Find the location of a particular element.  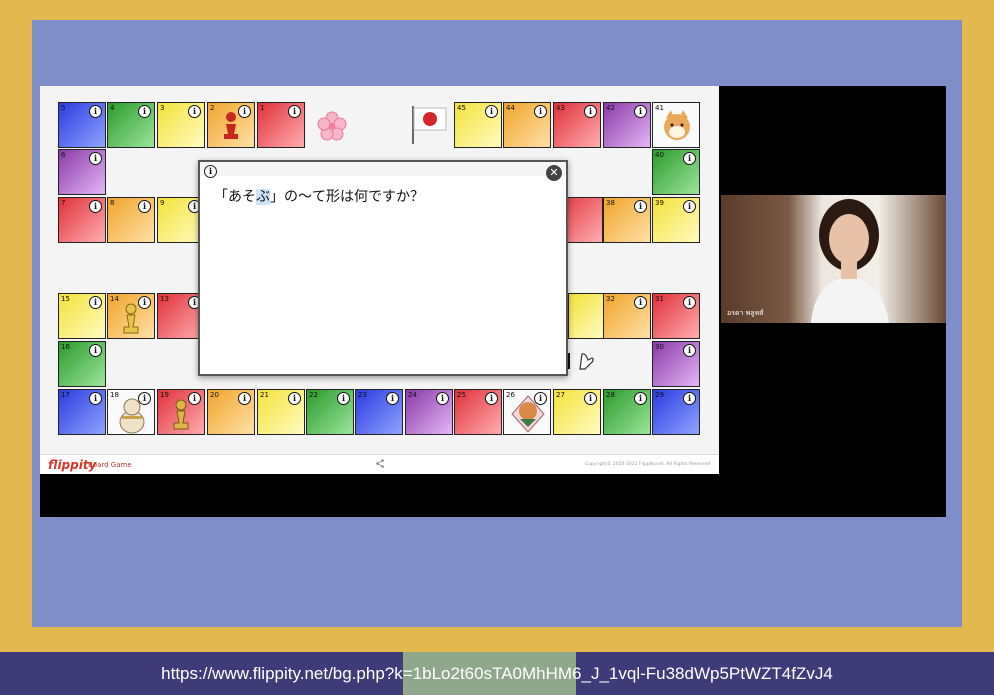

tile-number: 25 is located at coordinates (461, 395).